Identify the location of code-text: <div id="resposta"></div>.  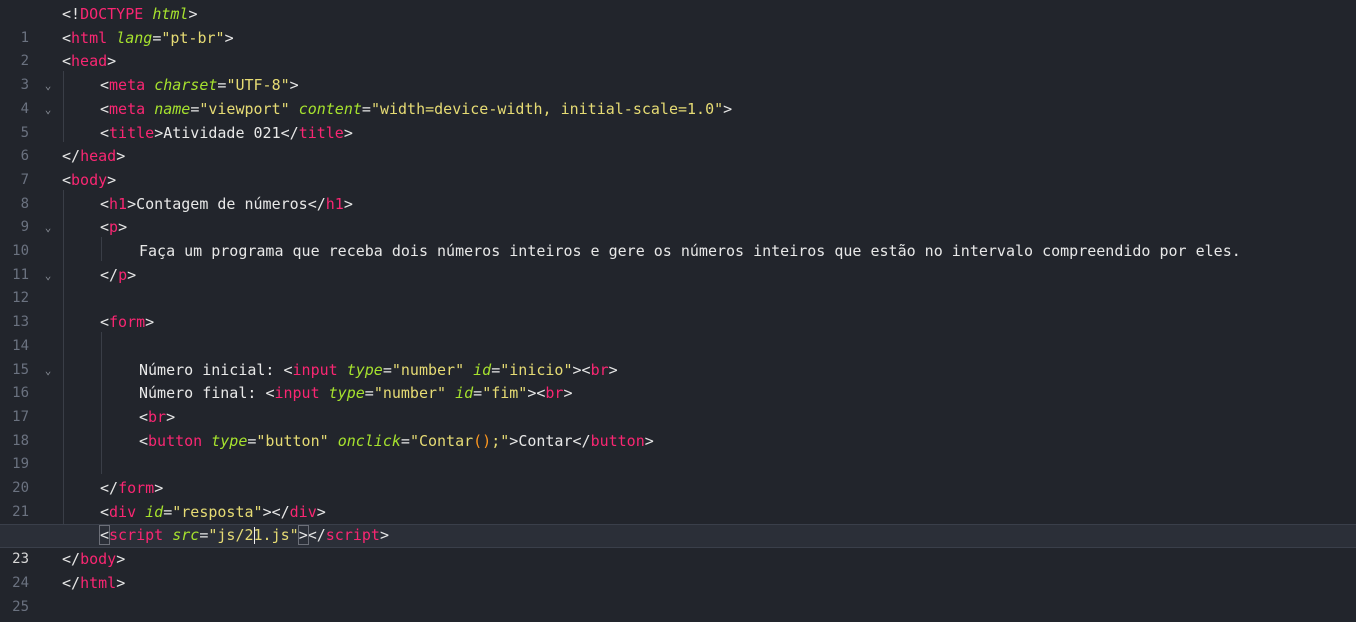
(213, 513).